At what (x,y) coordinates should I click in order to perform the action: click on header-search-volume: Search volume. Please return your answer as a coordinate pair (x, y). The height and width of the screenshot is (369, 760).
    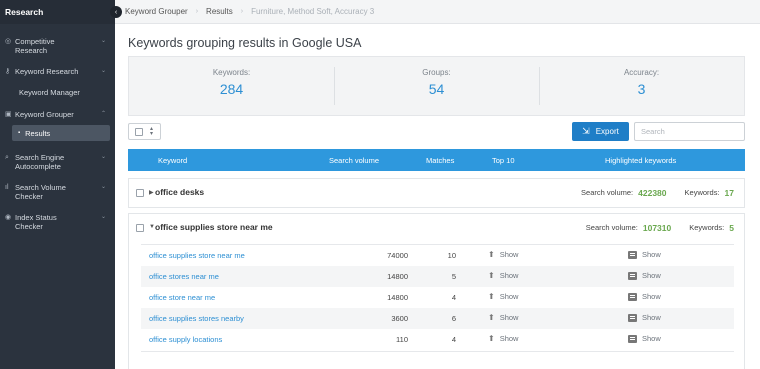
    Looking at the image, I should click on (354, 160).